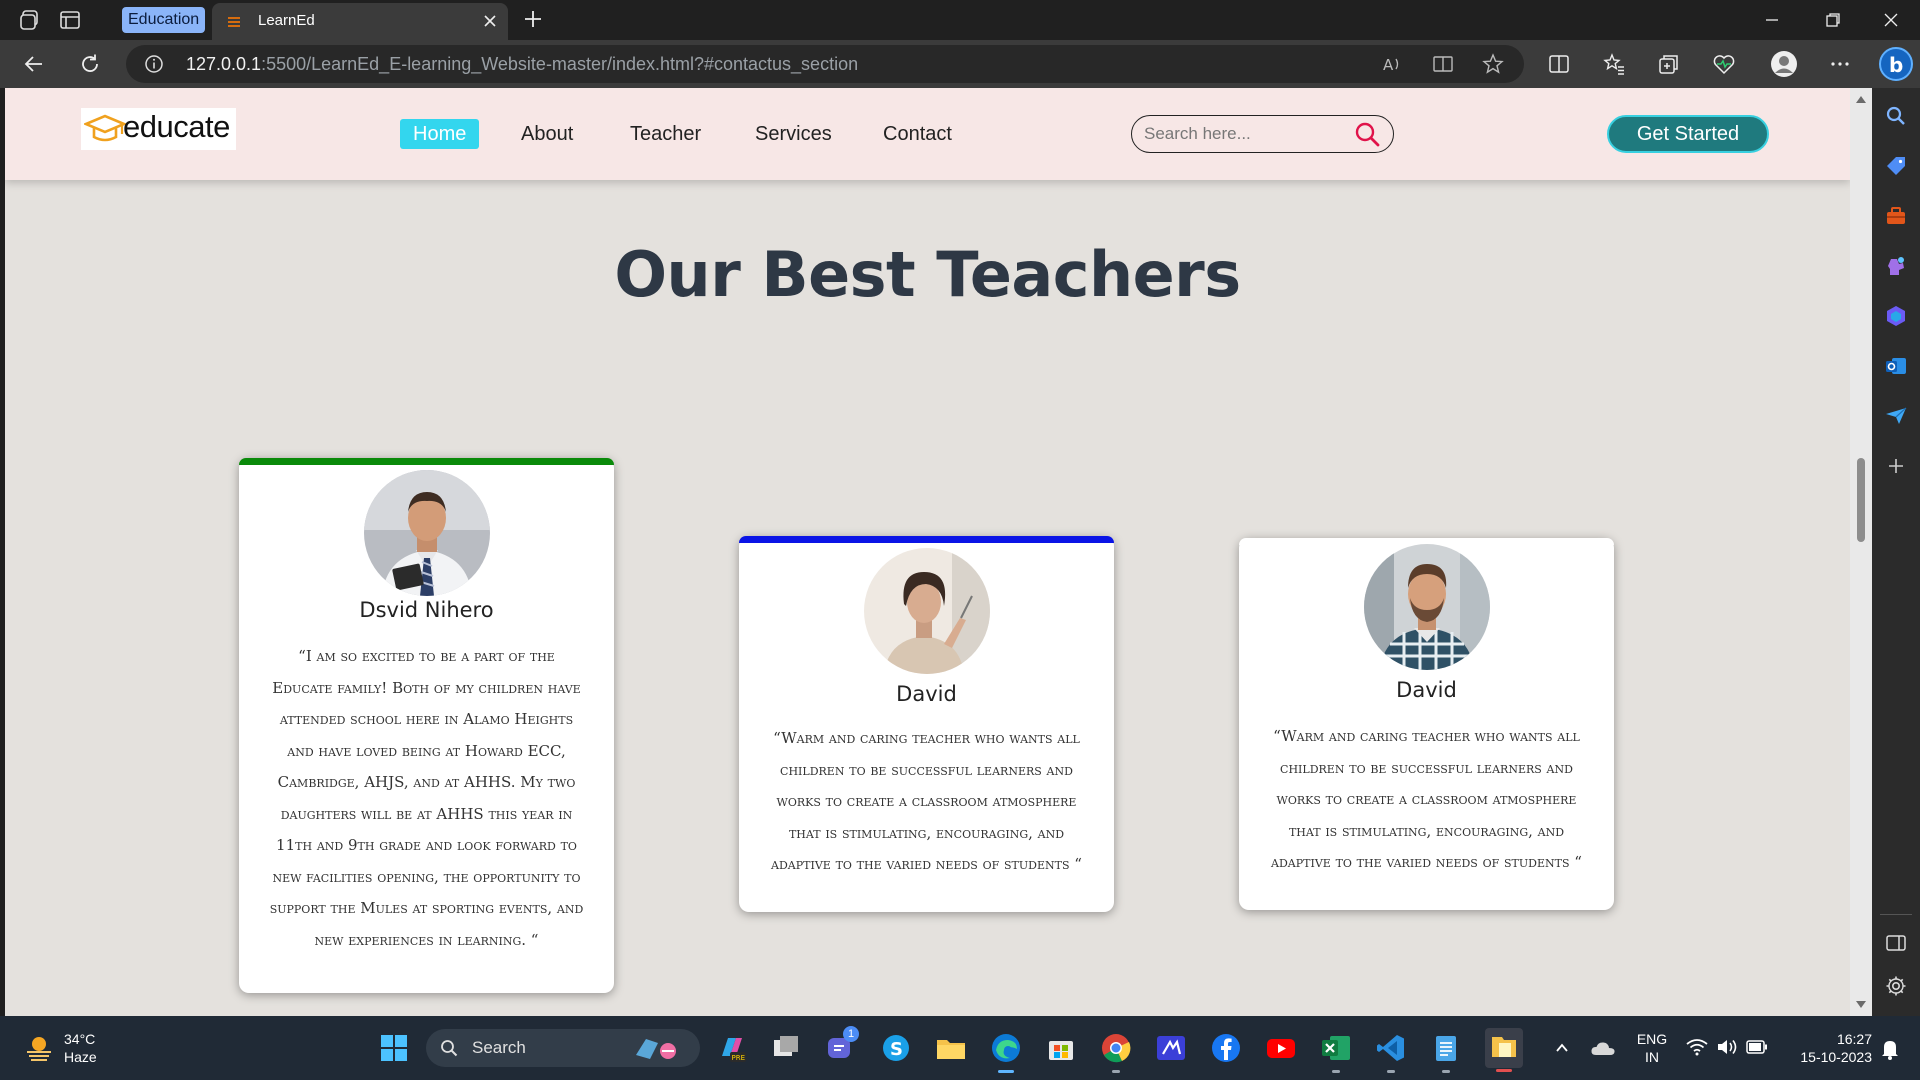  I want to click on scroll-down-arrow-icon, so click(1861, 1004).